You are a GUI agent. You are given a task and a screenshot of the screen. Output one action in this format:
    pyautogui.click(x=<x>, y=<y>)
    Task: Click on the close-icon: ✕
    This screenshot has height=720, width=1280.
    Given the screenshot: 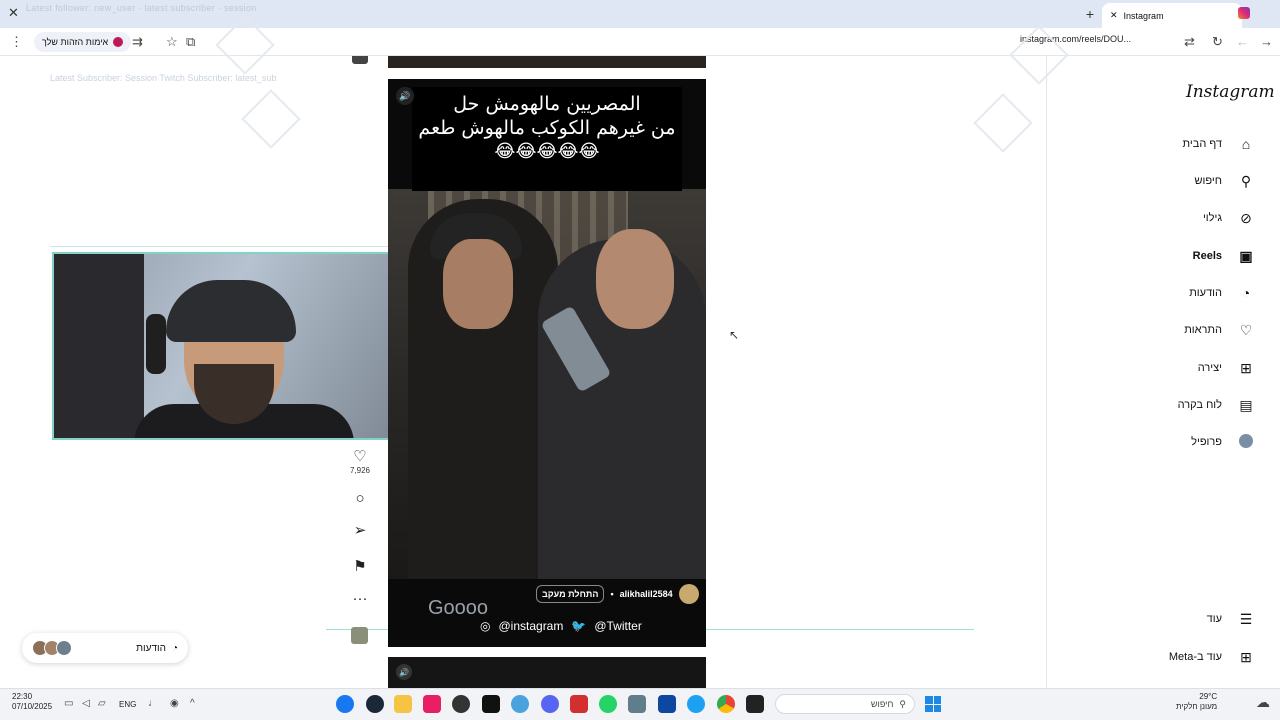 What is the action you would take?
    pyautogui.click(x=13, y=13)
    